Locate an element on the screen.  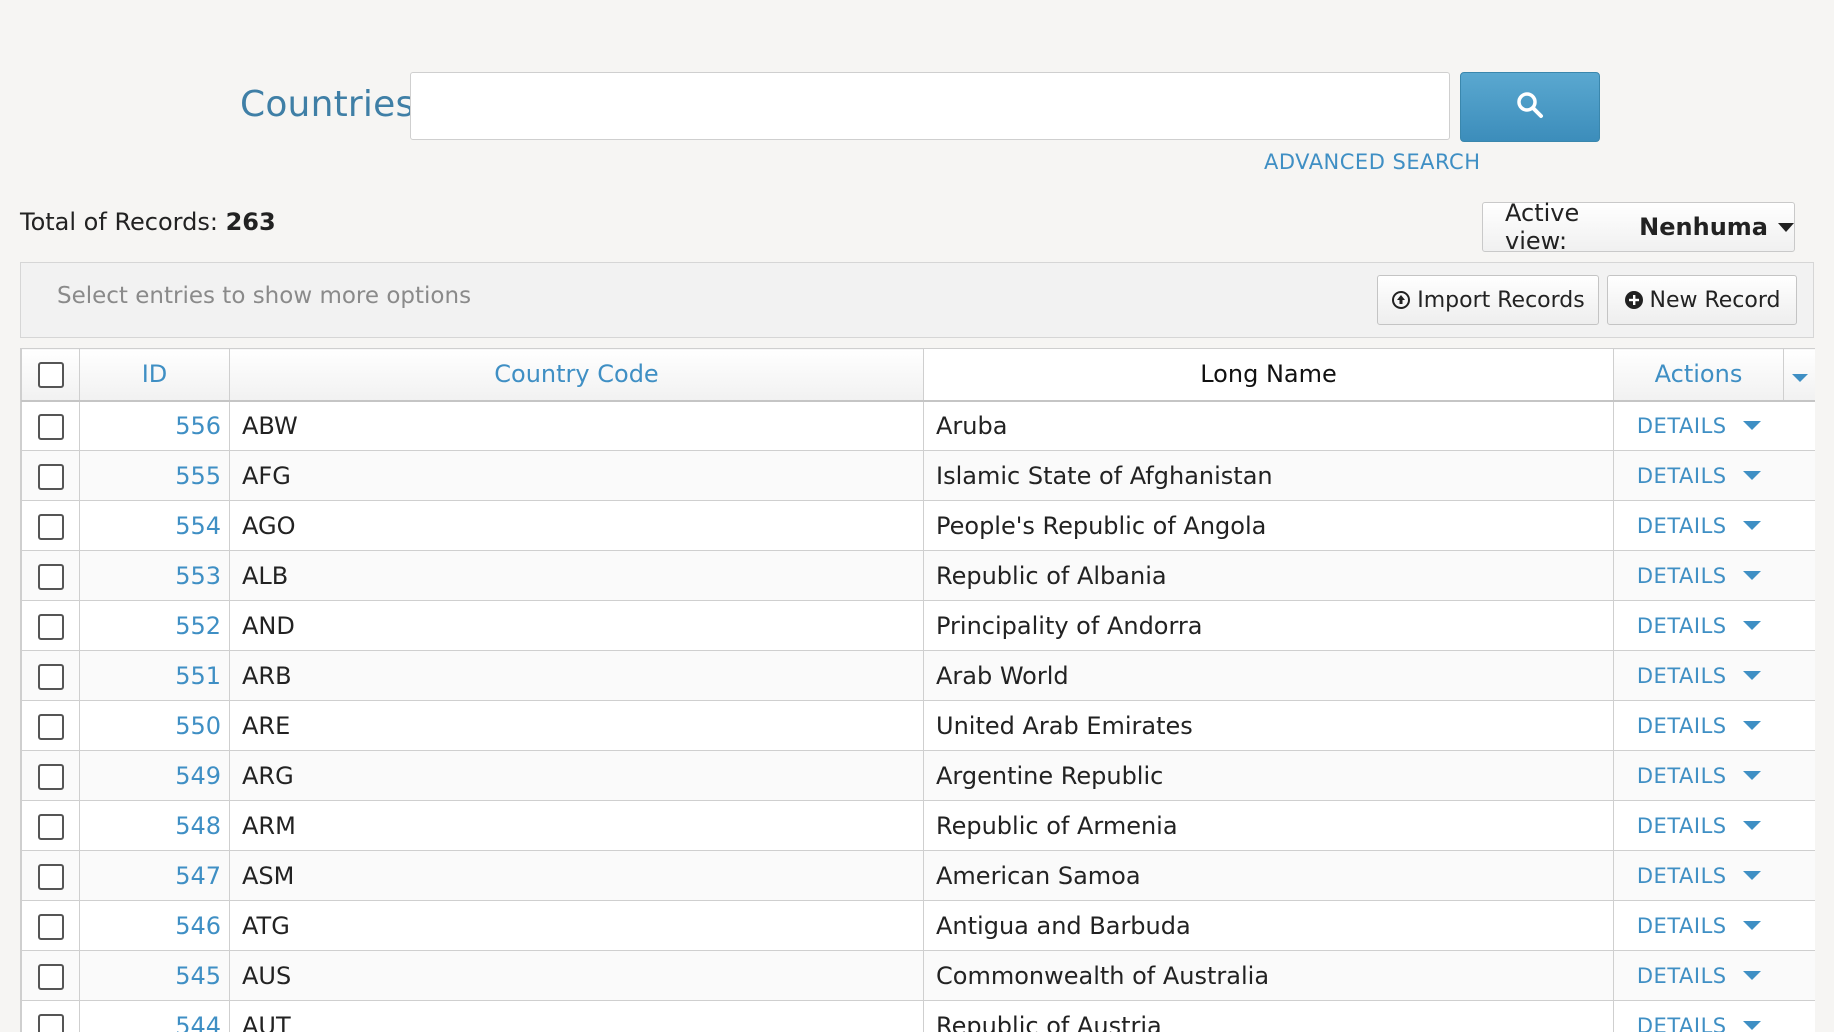
total-records: Total of Records: 263 is located at coordinates (148, 222).